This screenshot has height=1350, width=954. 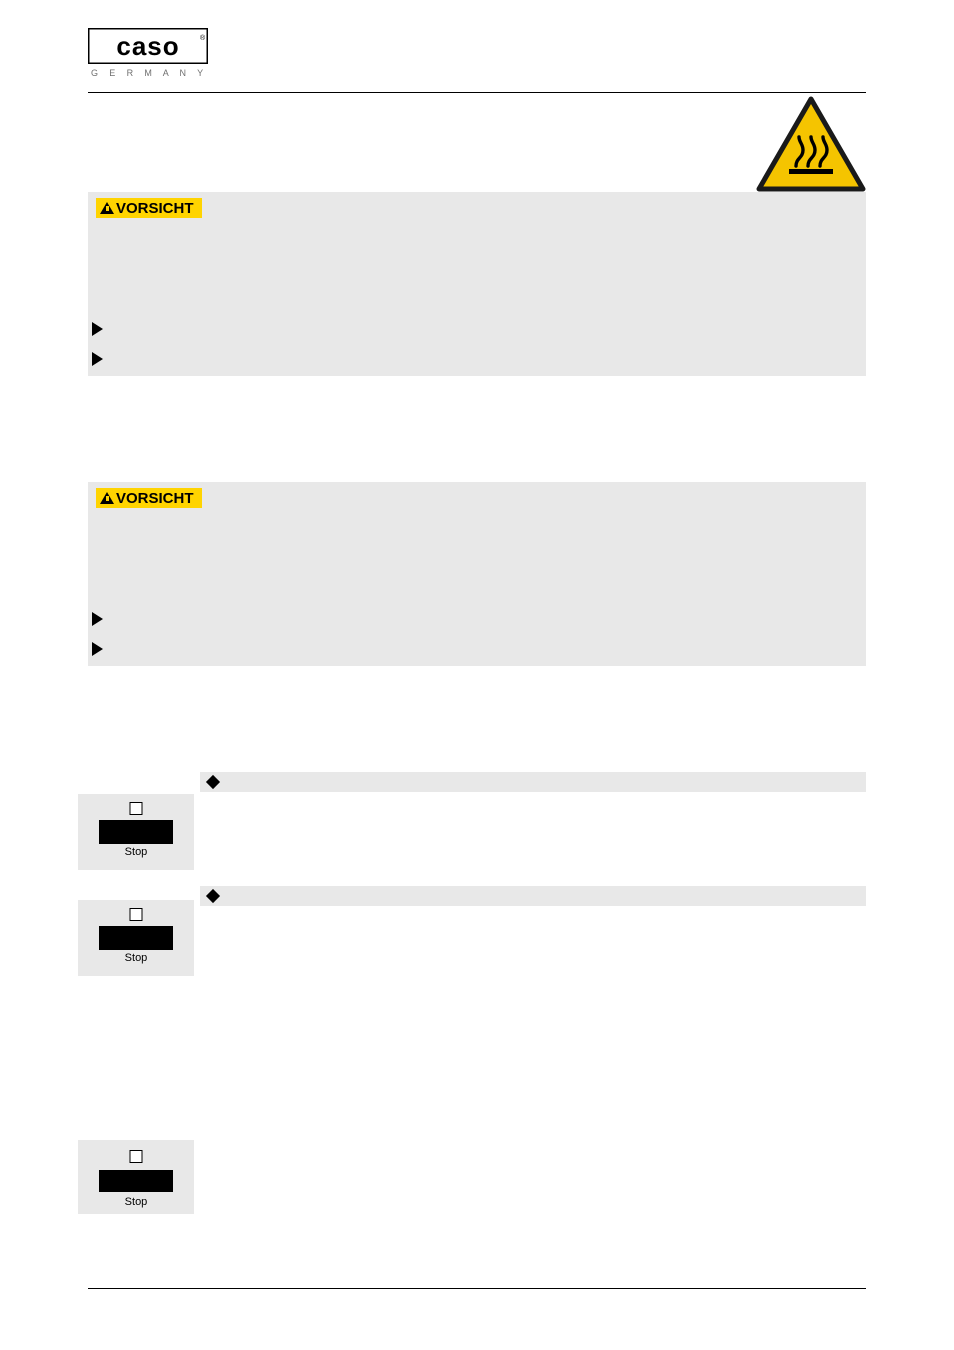 I want to click on svg-text: caso, so click(x=147, y=46).